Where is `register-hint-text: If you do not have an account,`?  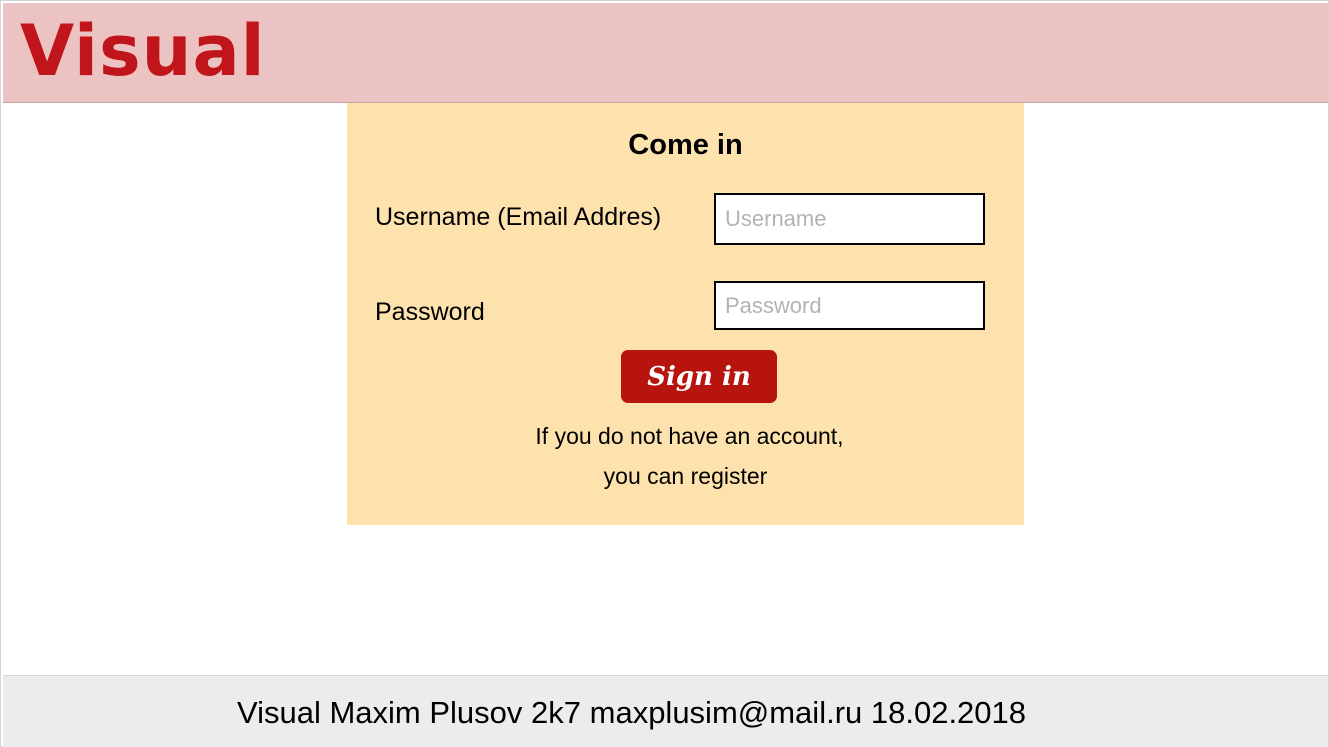 register-hint-text: If you do not have an account, is located at coordinates (689, 436).